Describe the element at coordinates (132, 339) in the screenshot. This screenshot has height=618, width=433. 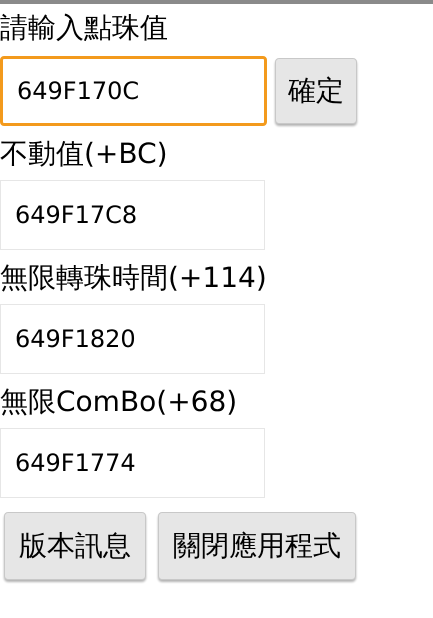
I see `result-field: 649F1820` at that location.